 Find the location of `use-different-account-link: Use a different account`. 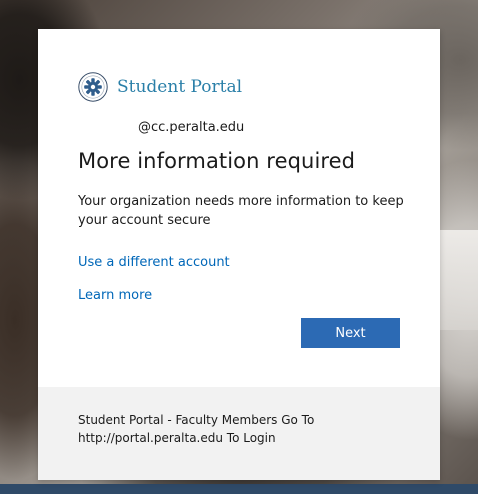

use-different-account-link: Use a different account is located at coordinates (154, 262).